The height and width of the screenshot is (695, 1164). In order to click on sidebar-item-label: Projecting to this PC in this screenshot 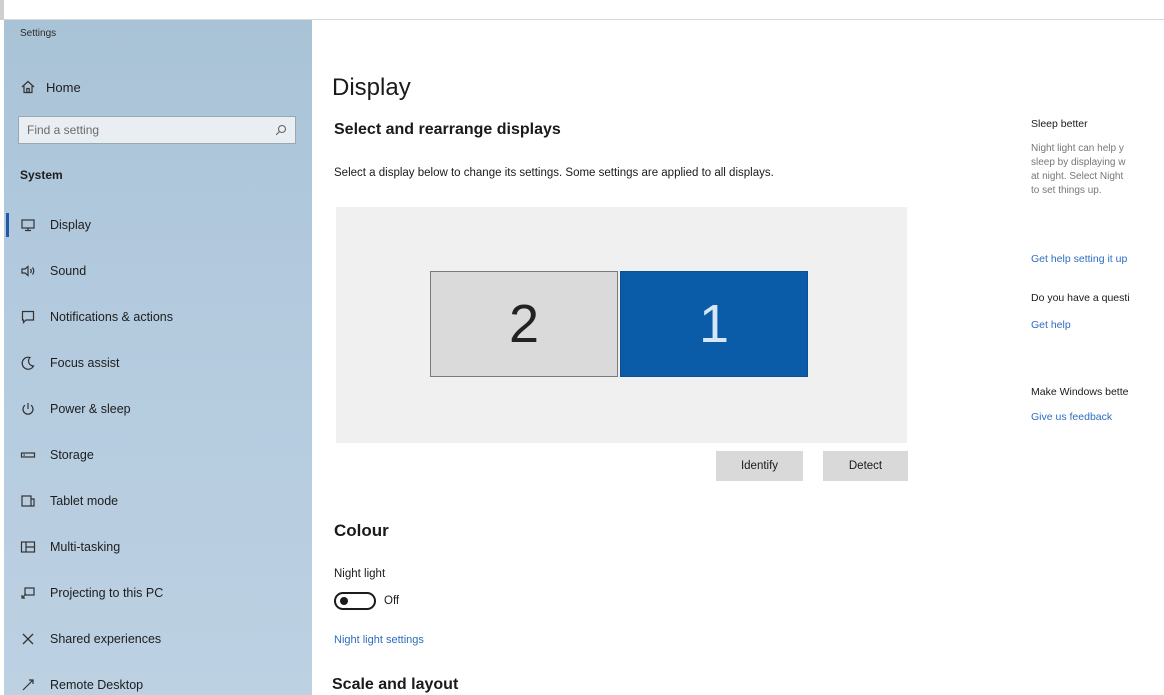, I will do `click(107, 593)`.